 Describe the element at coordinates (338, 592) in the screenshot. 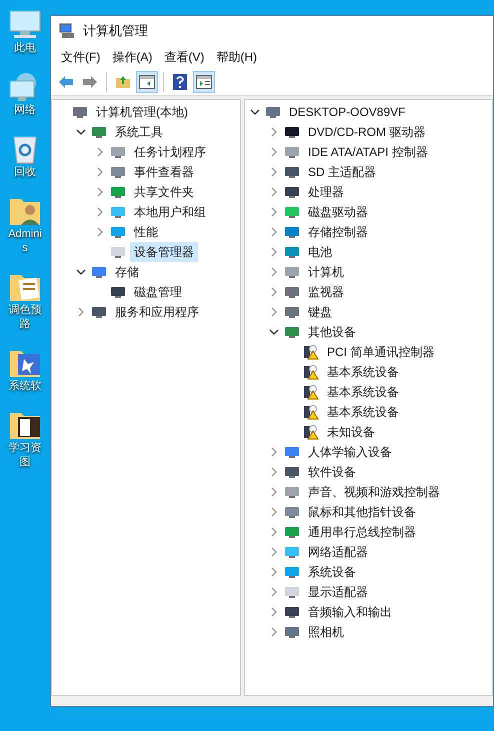

I see `tree-item: 显示适配器` at that location.